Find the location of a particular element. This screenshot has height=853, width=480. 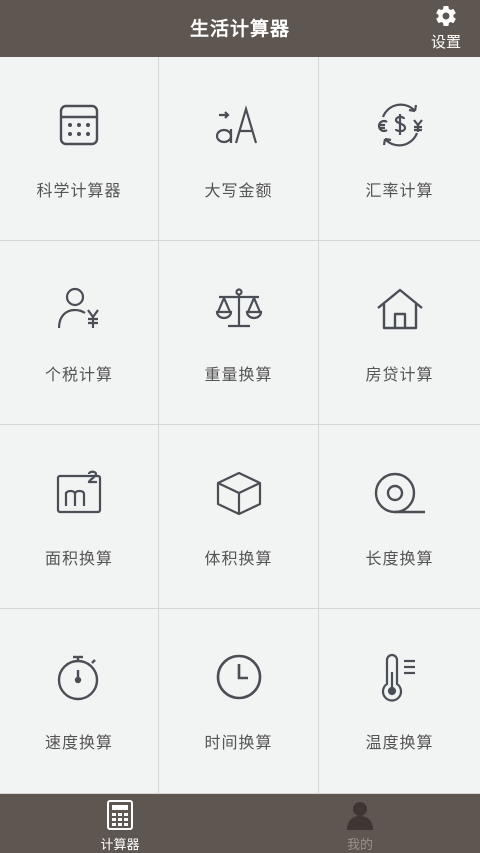

tab-calculator: 计算器 is located at coordinates (120, 823).